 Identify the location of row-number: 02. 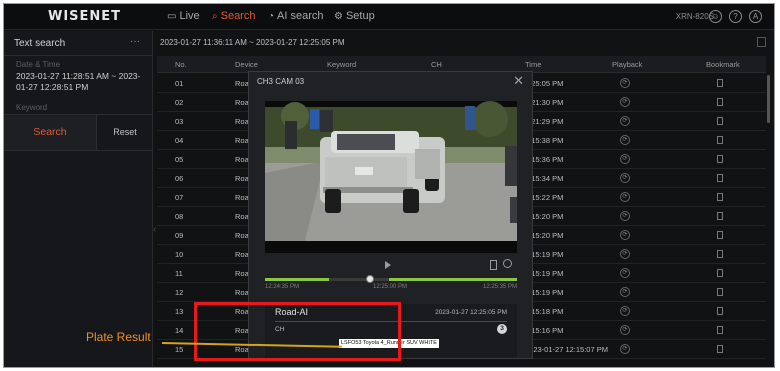
(179, 102).